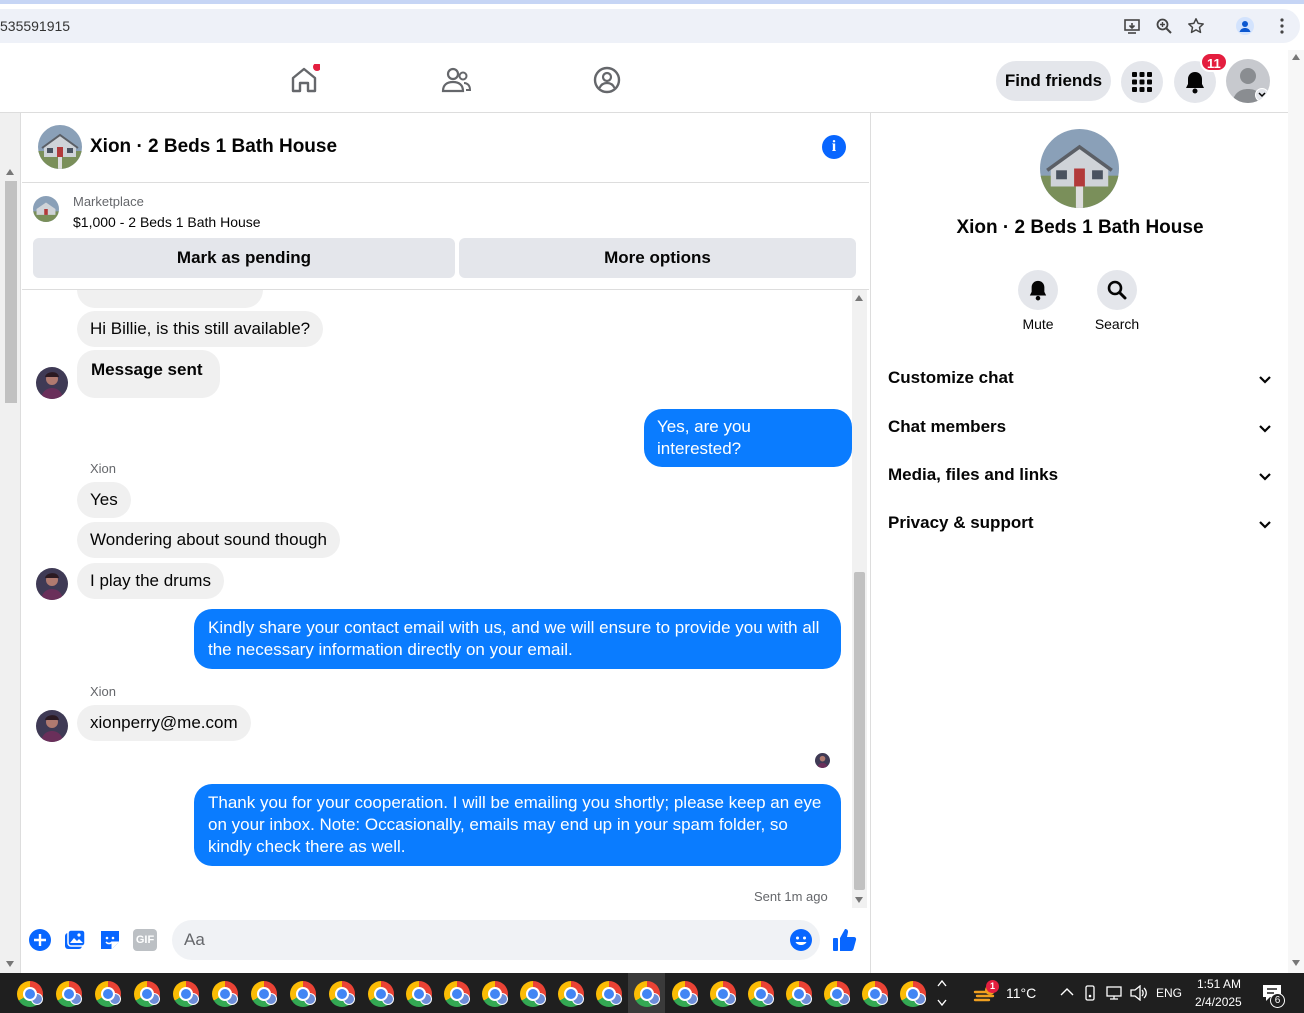 The image size is (1304, 1013). Describe the element at coordinates (1169, 993) in the screenshot. I see `language-indicator: ENG` at that location.